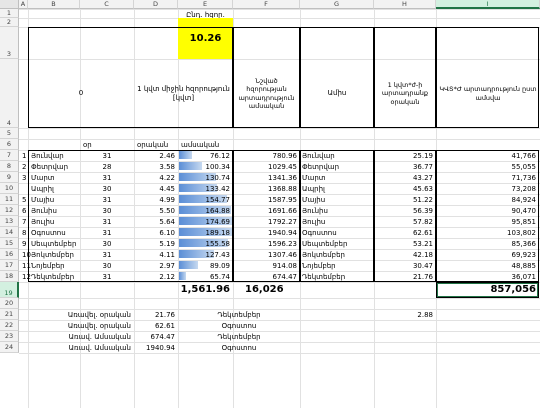 The image size is (540, 408). What do you see at coordinates (266, 4) in the screenshot?
I see `column-header-f: F` at bounding box center [266, 4].